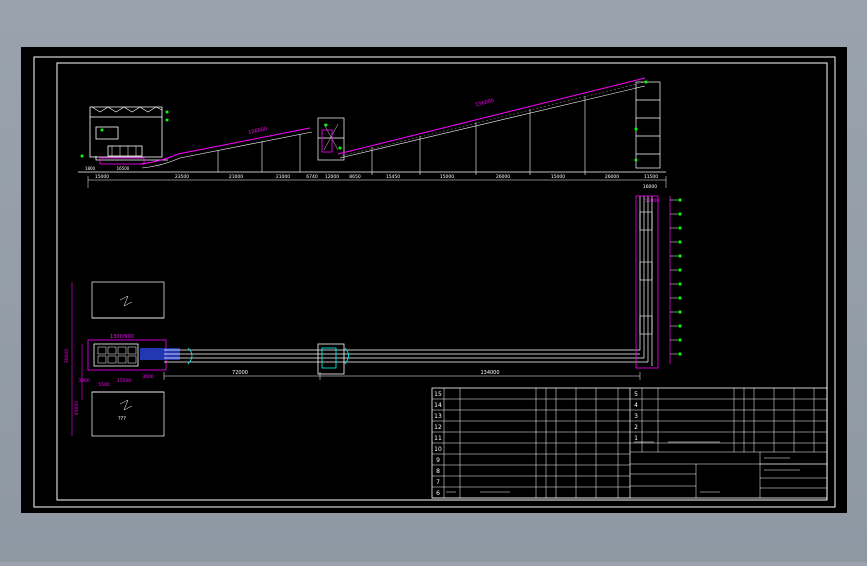  Describe the element at coordinates (124, 381) in the screenshot. I see `plan-dim-label: 15500` at that location.